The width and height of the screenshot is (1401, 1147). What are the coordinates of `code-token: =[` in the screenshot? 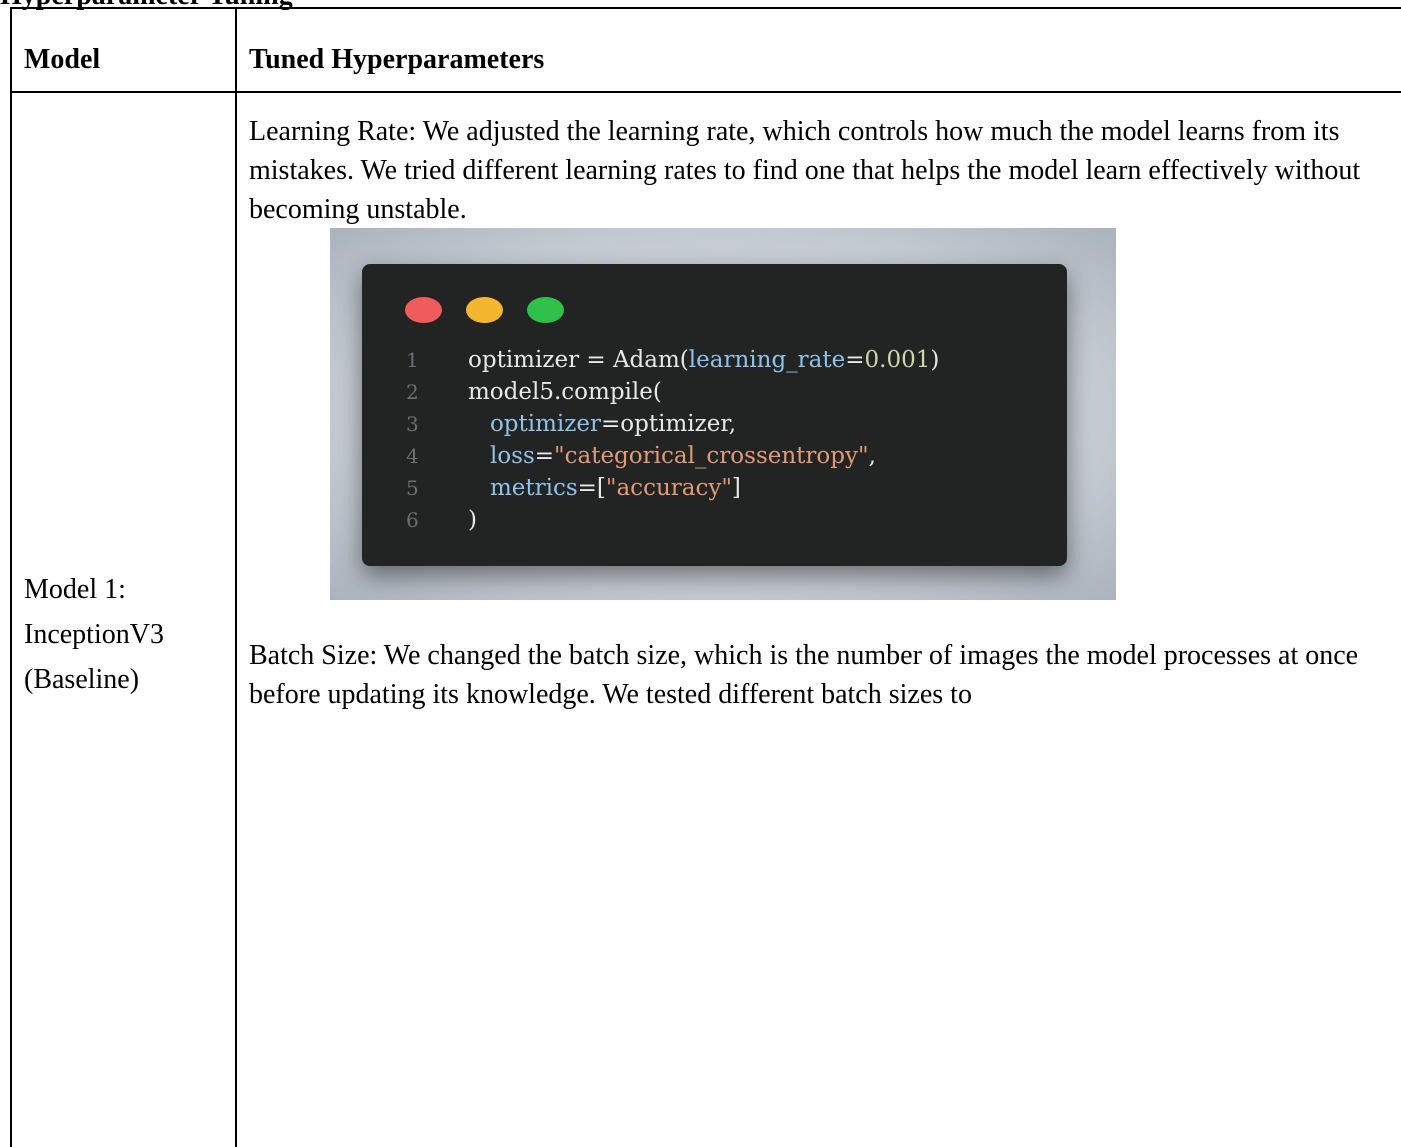 It's located at (591, 488).